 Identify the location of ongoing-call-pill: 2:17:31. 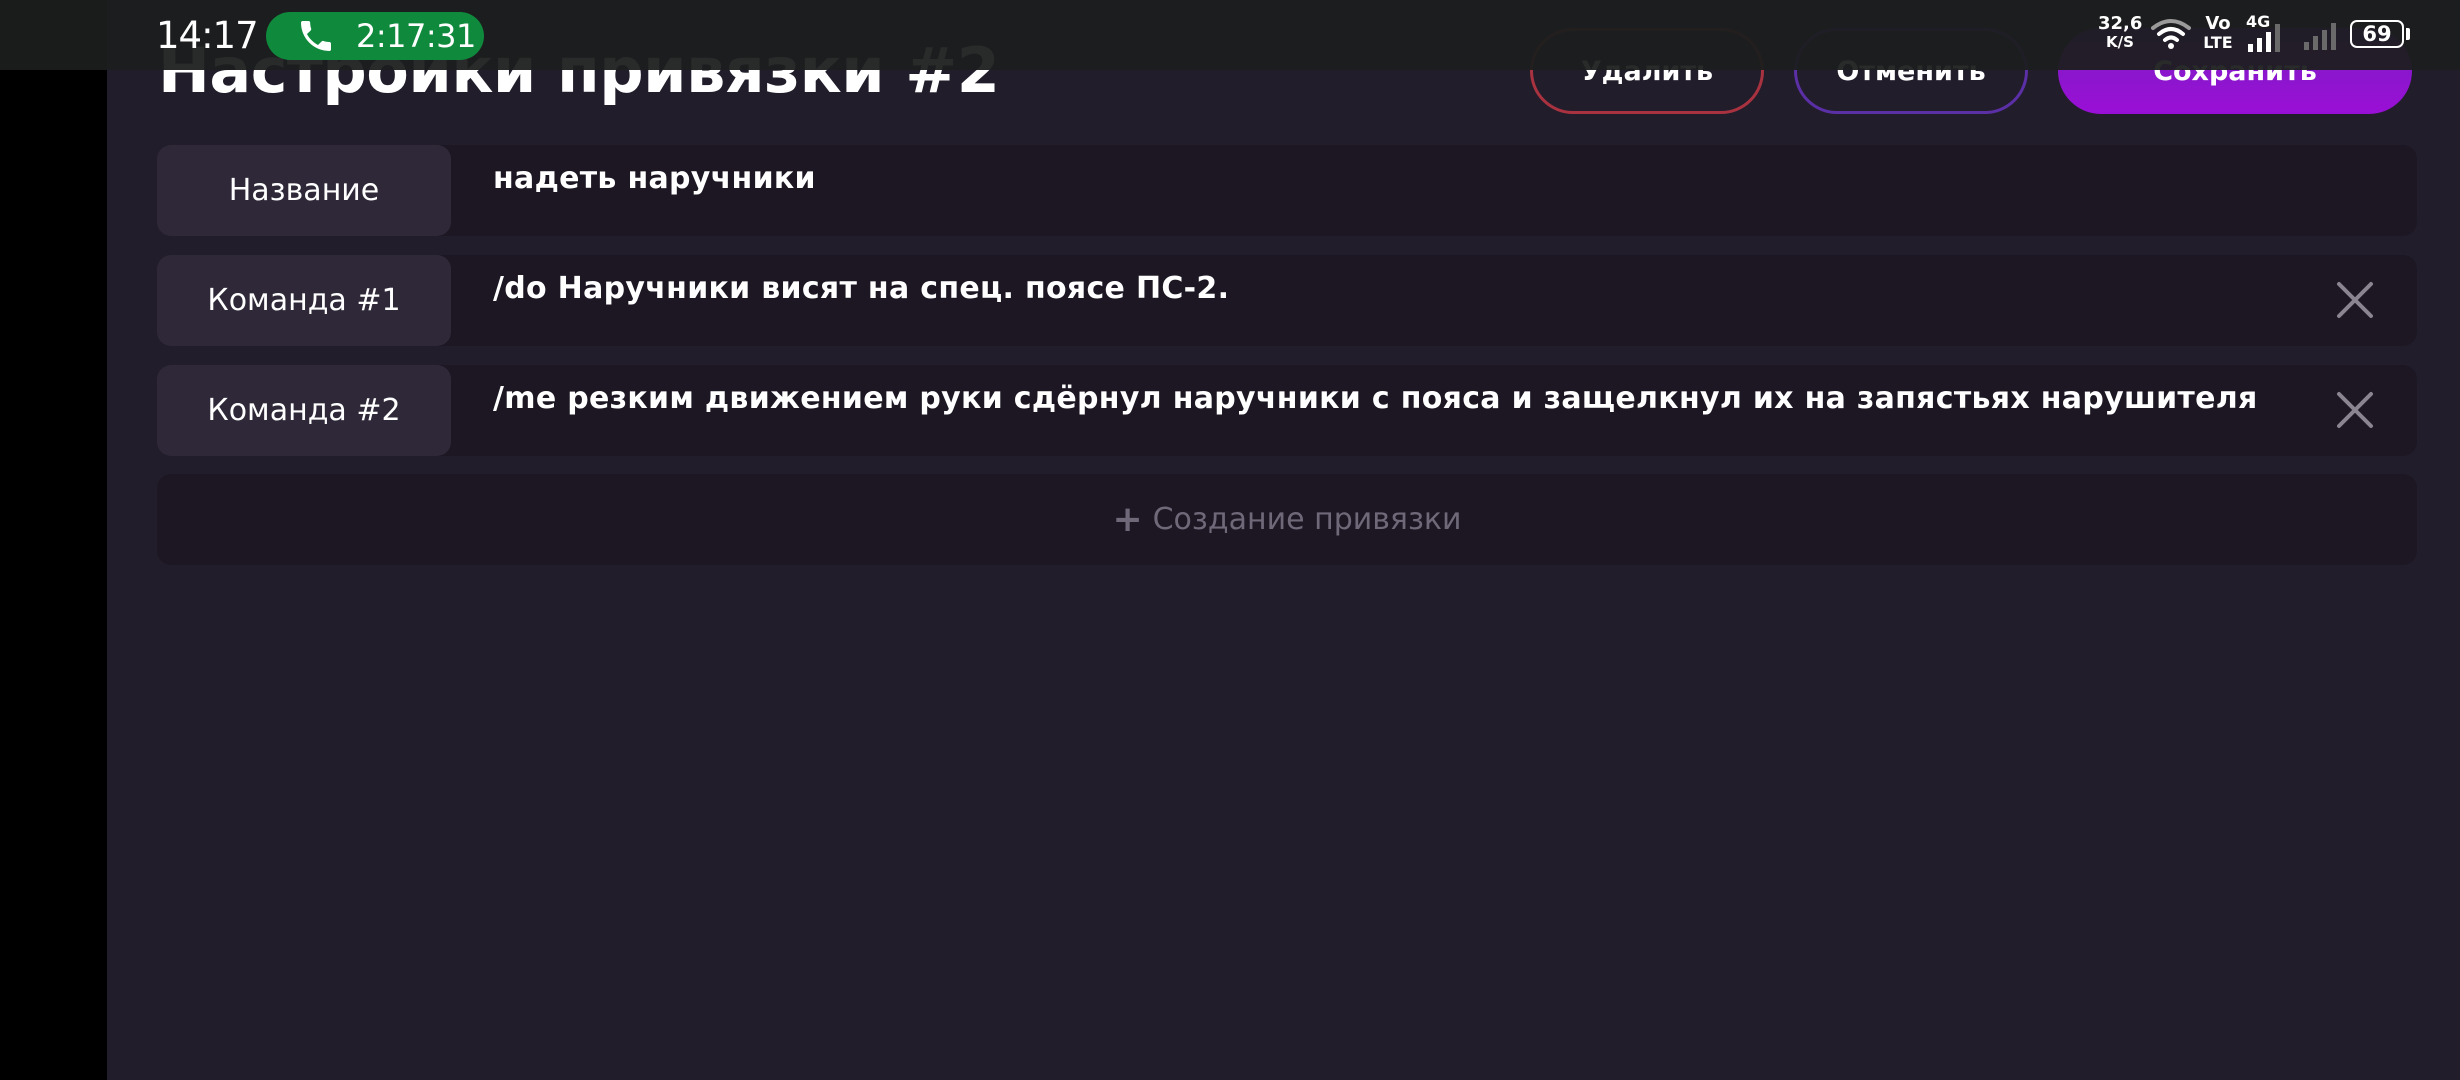
(375, 36).